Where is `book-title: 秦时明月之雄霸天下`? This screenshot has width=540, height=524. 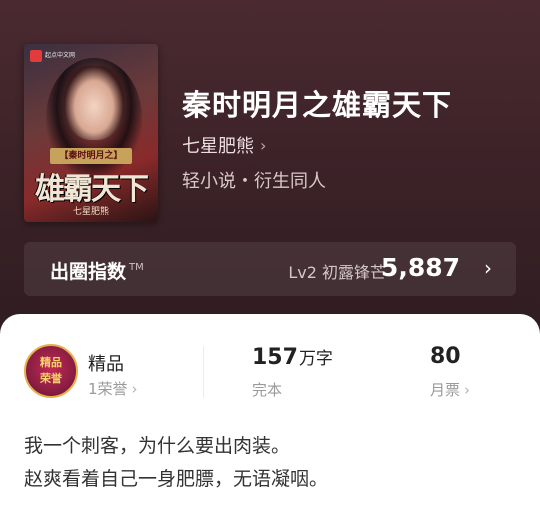
book-title: 秦时明月之雄霸天下 is located at coordinates (317, 105).